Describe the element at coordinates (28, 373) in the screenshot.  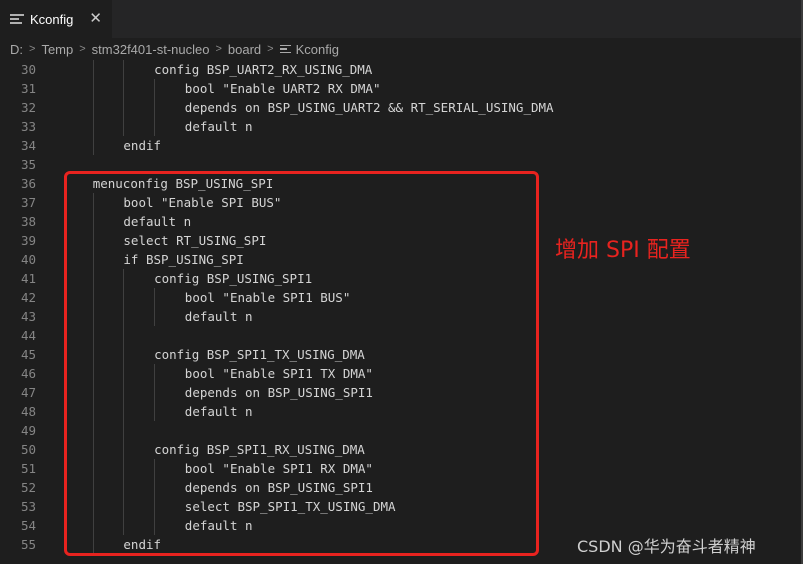
I see `line-number: 46` at that location.